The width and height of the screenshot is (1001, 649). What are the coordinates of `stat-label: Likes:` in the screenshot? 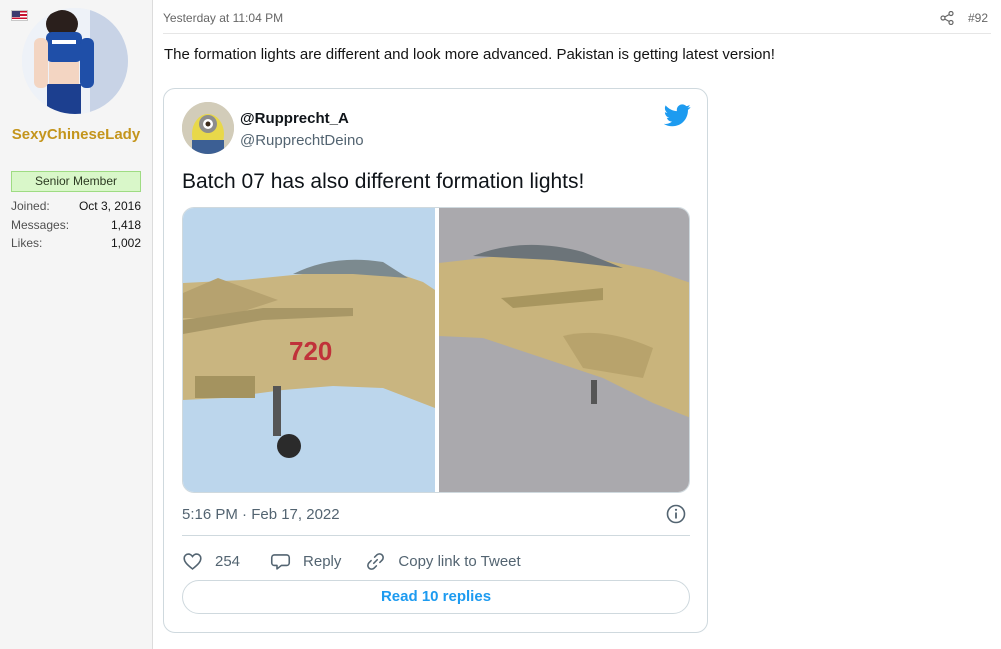 It's located at (27, 243).